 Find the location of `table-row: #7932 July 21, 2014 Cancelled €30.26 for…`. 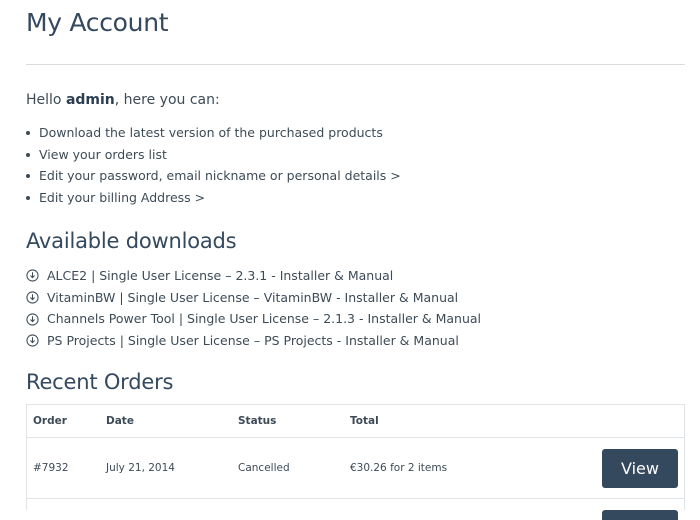

table-row: #7932 July 21, 2014 Cancelled €30.26 for… is located at coordinates (355, 468).